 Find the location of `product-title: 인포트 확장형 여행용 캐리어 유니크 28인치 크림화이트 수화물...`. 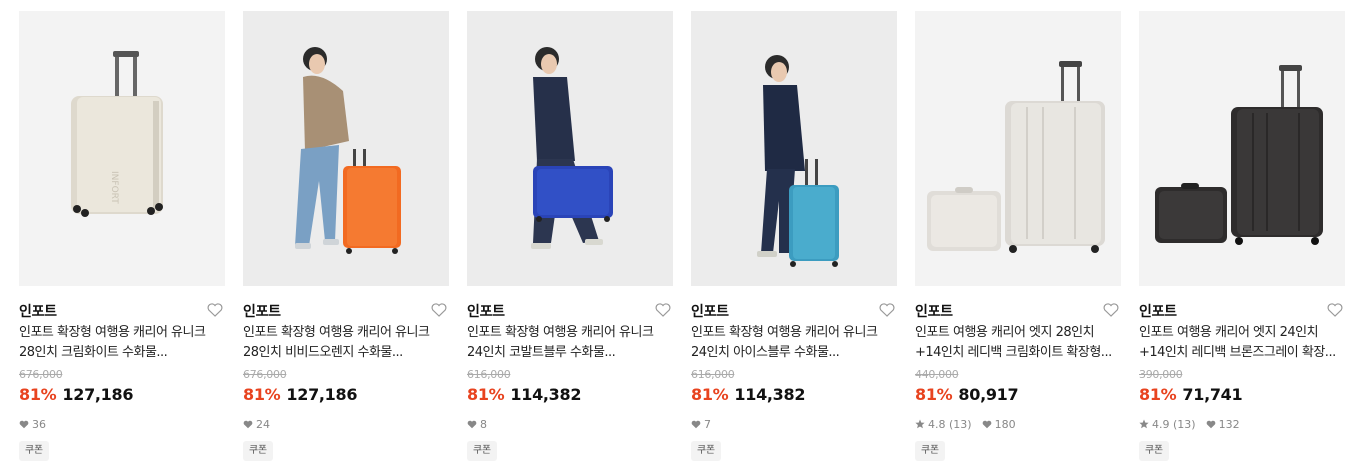

product-title: 인포트 확장형 여행용 캐리어 유니크 28인치 크림화이트 수화물... is located at coordinates (124, 343).